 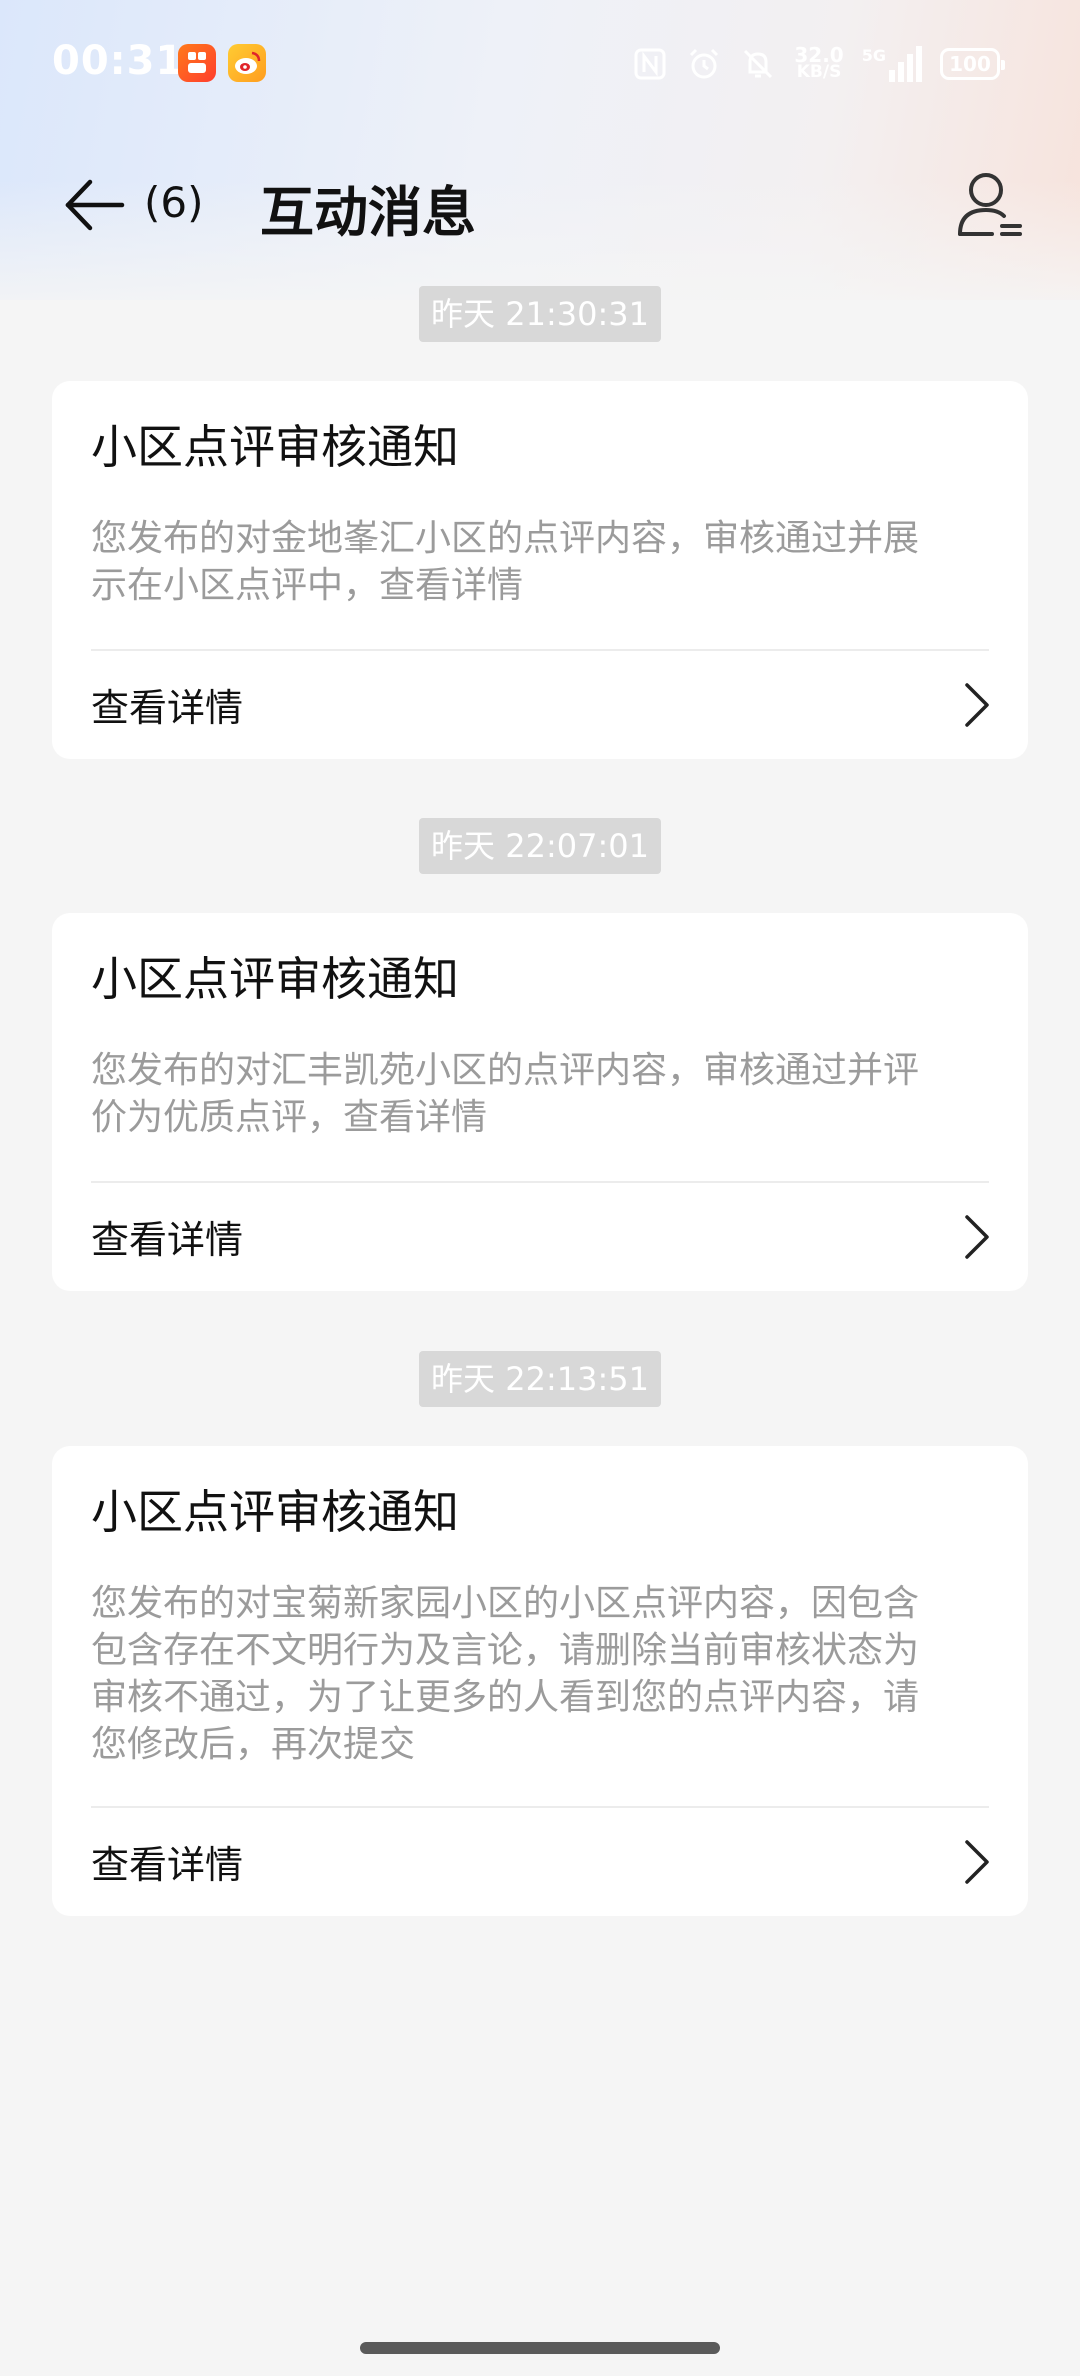 I want to click on message-body: 您发布的对汇丰凯苑小区的点评内容，审核通过并评 价为优质点评，查看详情, so click(x=505, y=1094).